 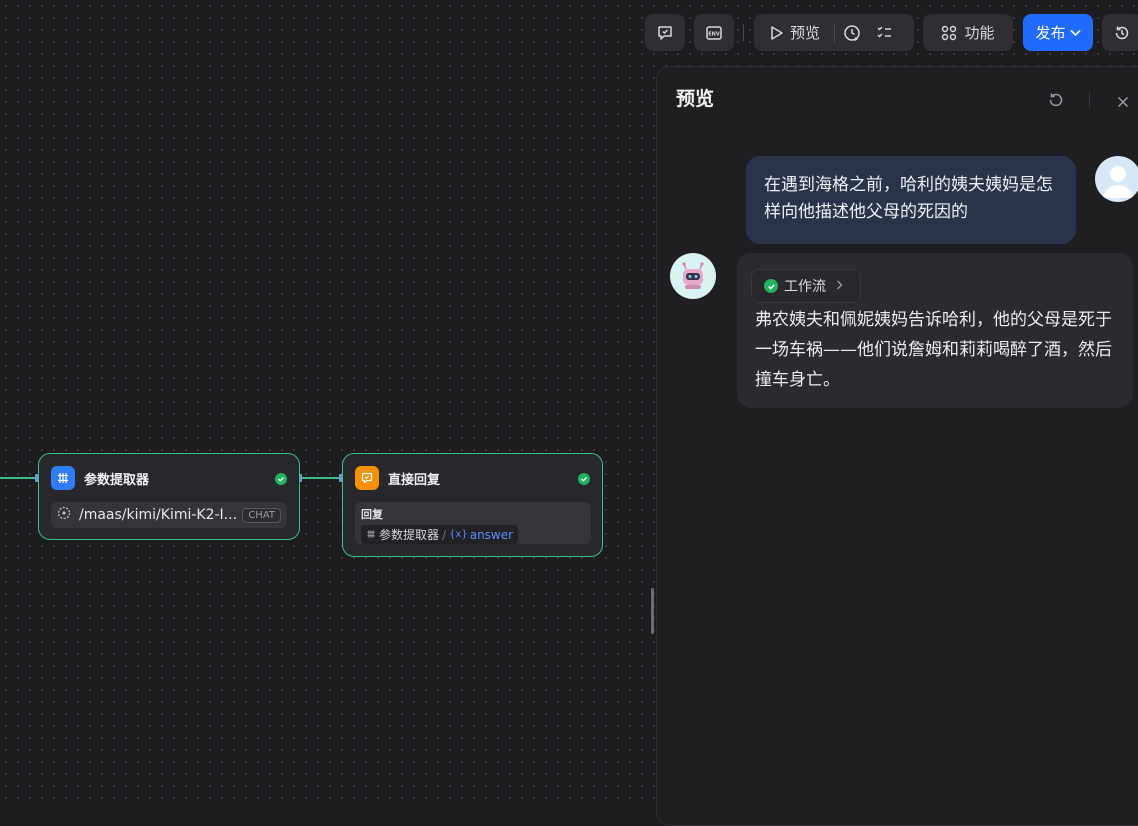 What do you see at coordinates (1123, 102) in the screenshot?
I see `close-icon` at bounding box center [1123, 102].